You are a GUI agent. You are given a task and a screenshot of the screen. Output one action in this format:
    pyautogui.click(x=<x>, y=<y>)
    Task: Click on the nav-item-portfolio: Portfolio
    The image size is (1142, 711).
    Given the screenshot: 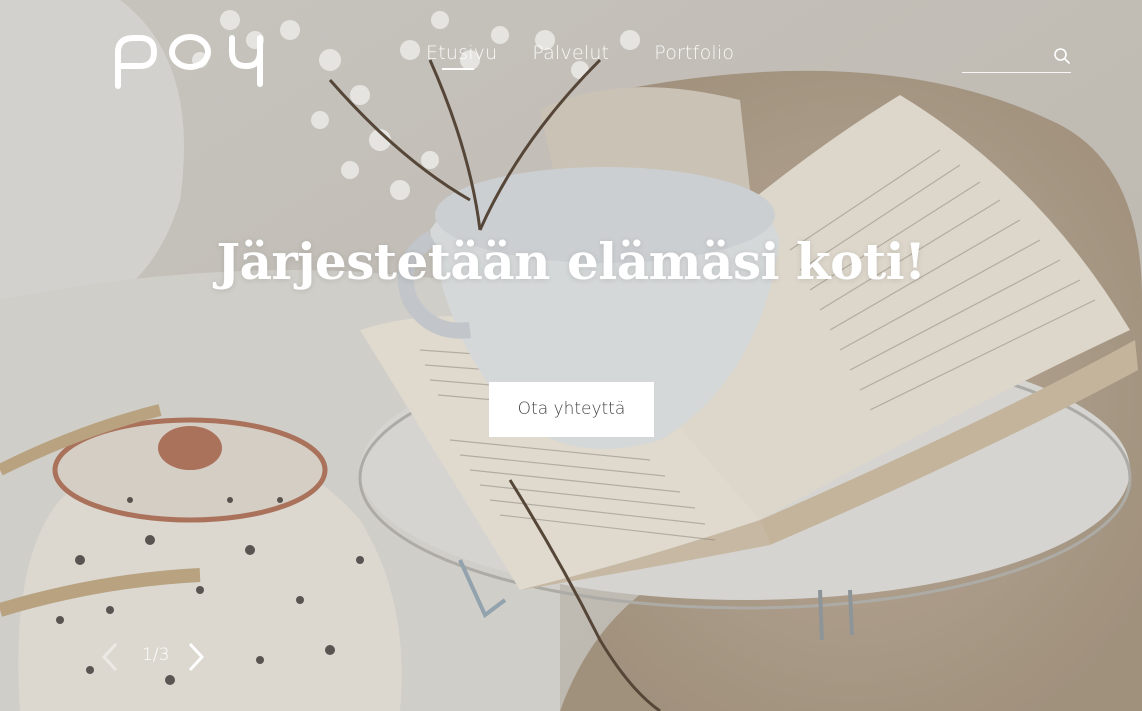 What is the action you would take?
    pyautogui.click(x=694, y=53)
    